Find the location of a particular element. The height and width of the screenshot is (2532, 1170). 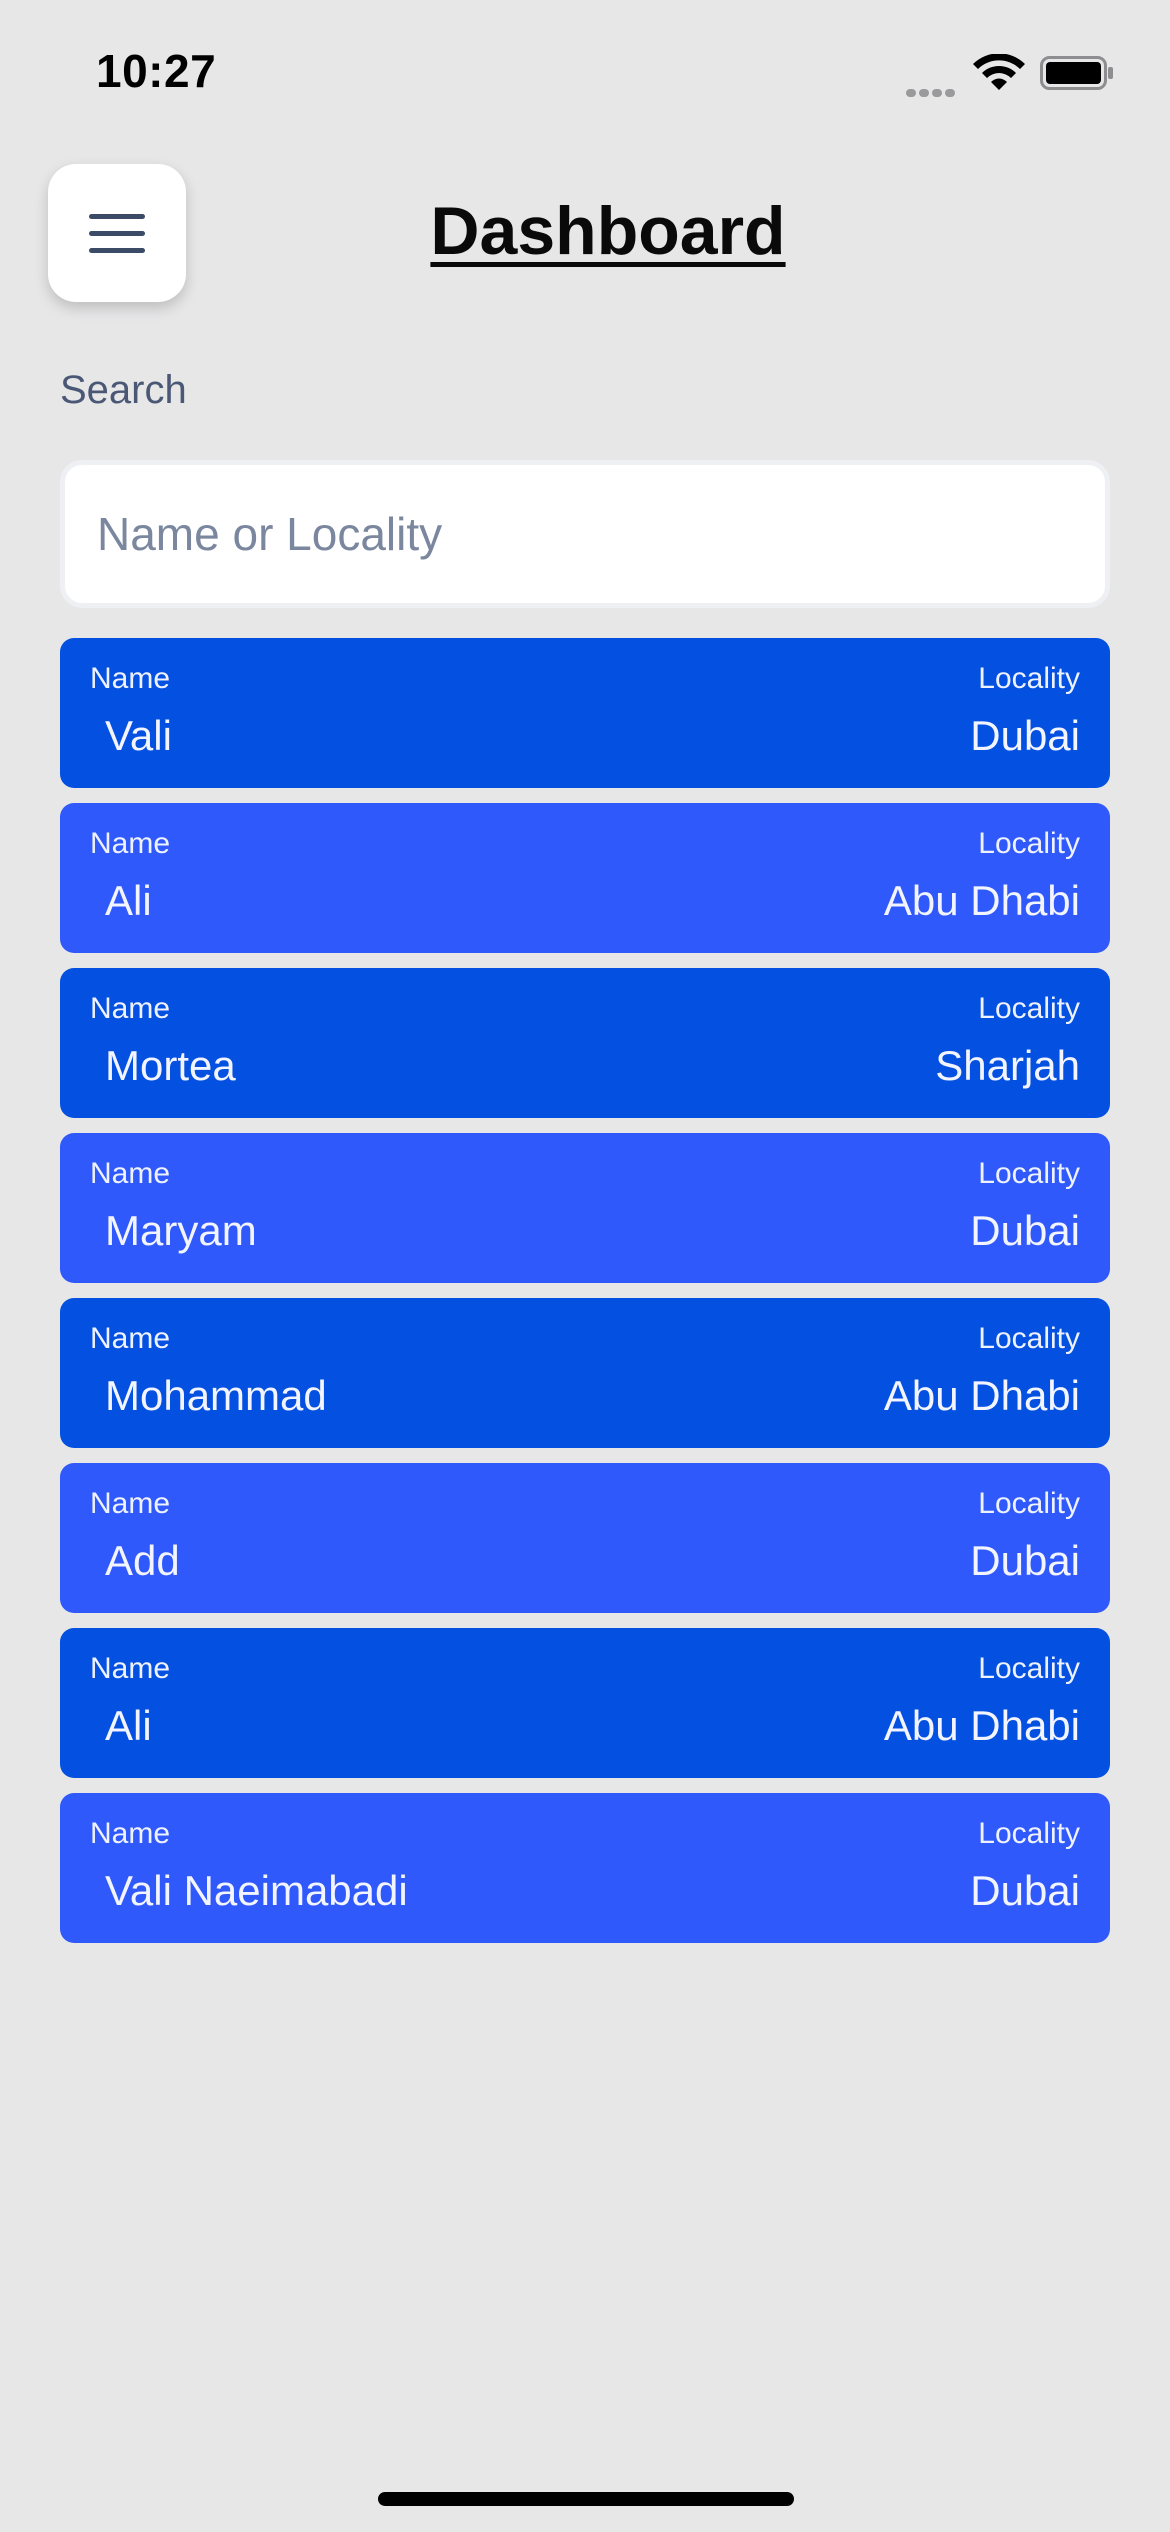

locality-value: Sharjah is located at coordinates (1007, 1065).